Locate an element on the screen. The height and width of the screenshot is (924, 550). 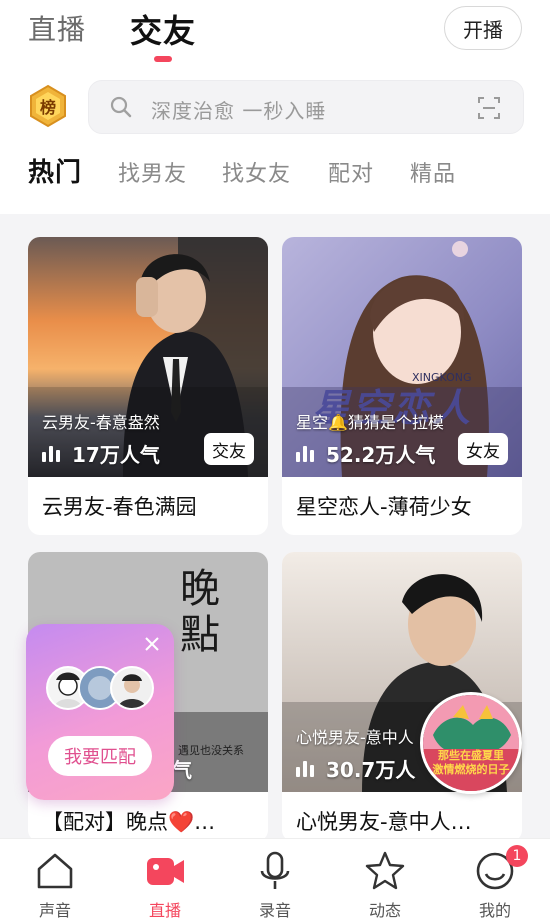
popularity: 52.2万人气 is located at coordinates (365, 453).